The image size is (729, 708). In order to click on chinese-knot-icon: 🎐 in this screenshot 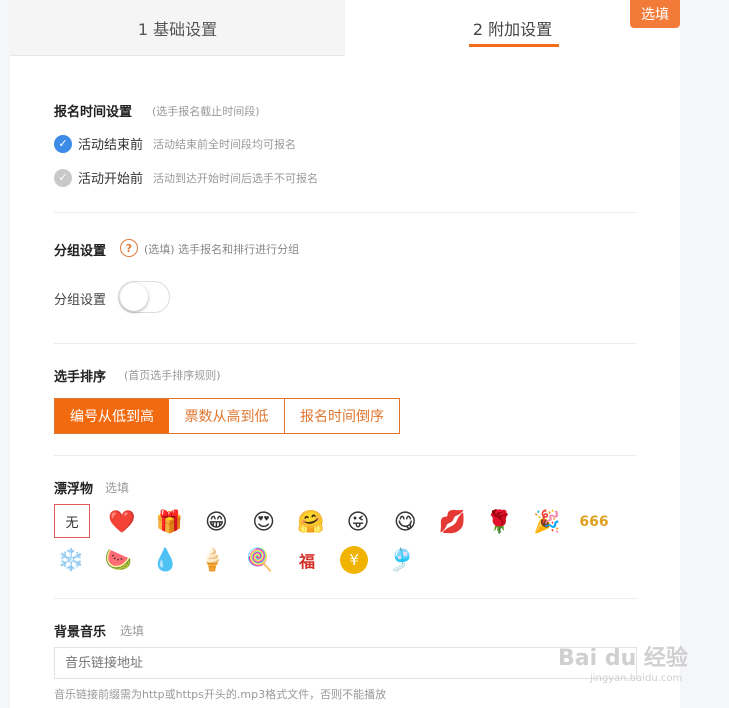, I will do `click(401, 560)`.